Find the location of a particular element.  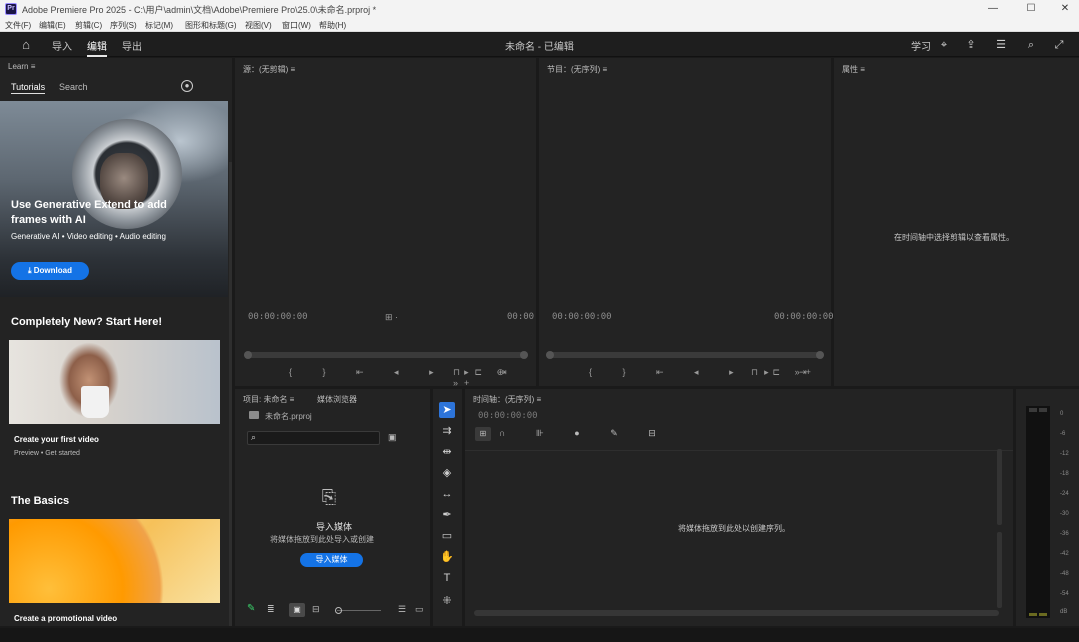

menu-clip: 剪辑(C) is located at coordinates (88, 25).